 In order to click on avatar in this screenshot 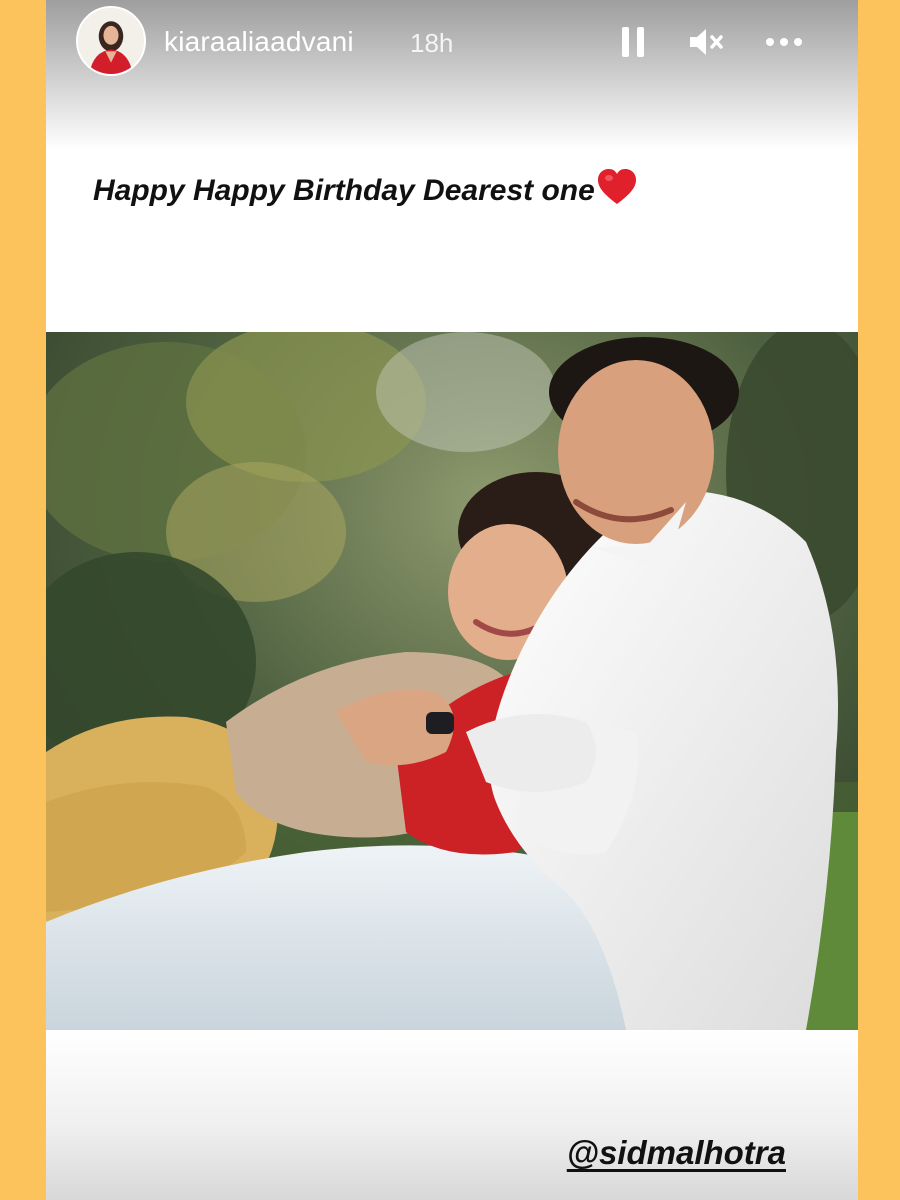, I will do `click(111, 41)`.